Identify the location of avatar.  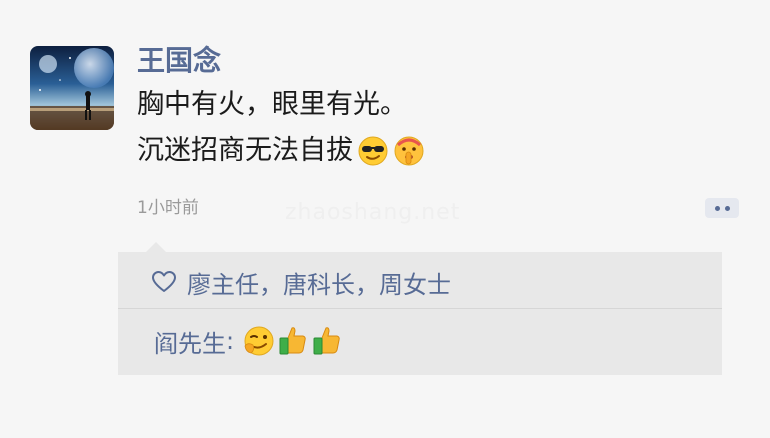
(72, 88).